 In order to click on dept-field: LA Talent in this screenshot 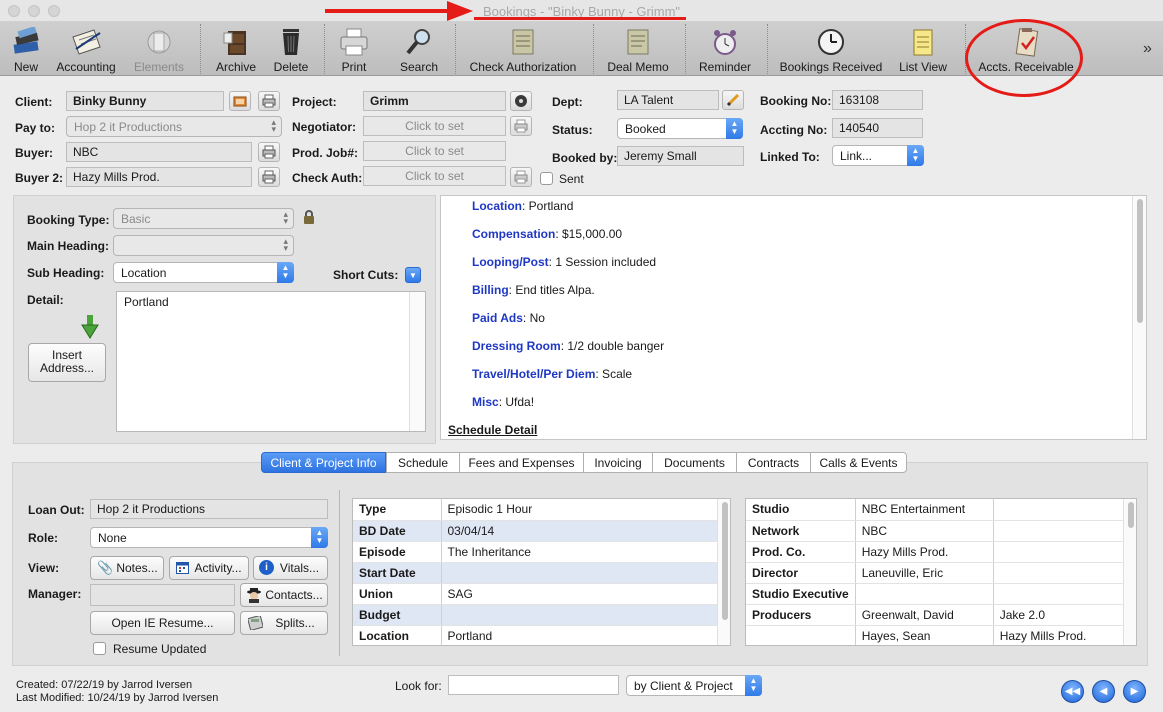, I will do `click(668, 100)`.